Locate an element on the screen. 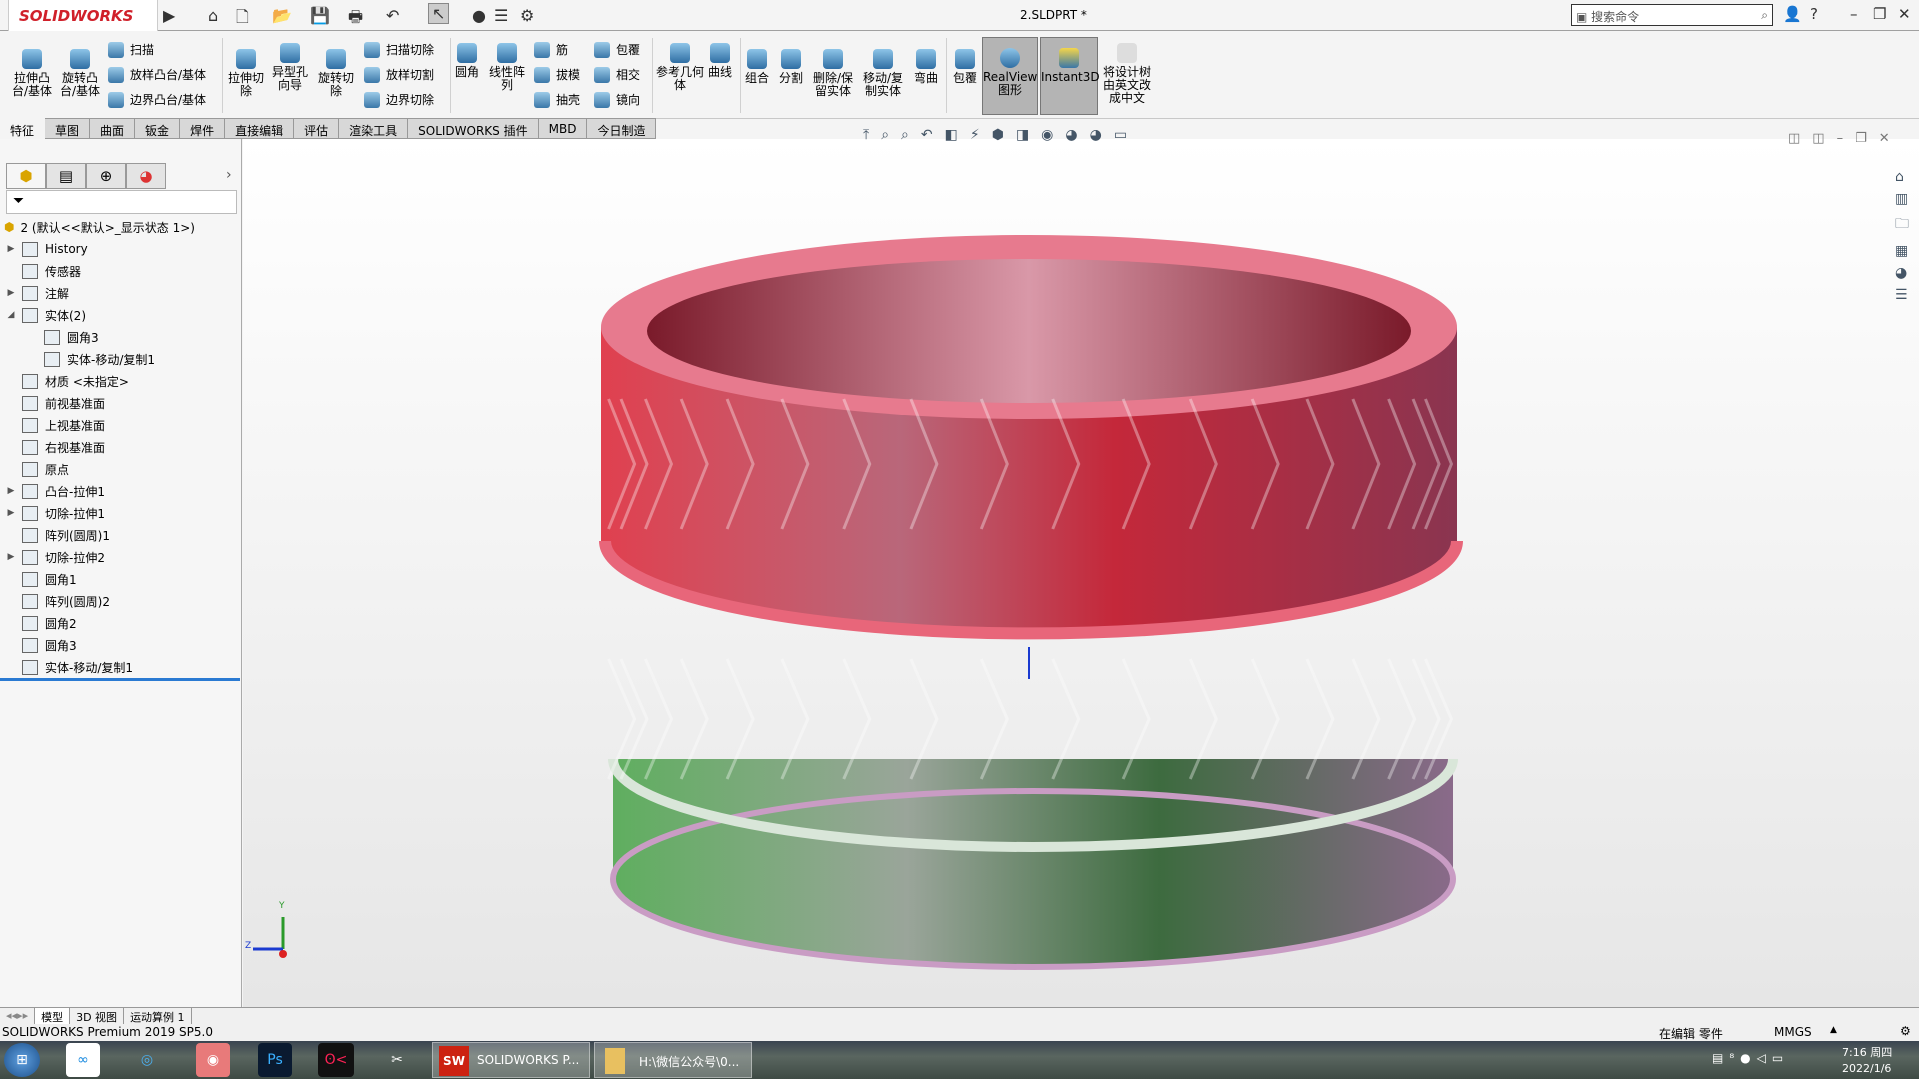 This screenshot has width=1919, height=1079. tree-item: ▶ 切除-拉伸1 is located at coordinates (52, 513).